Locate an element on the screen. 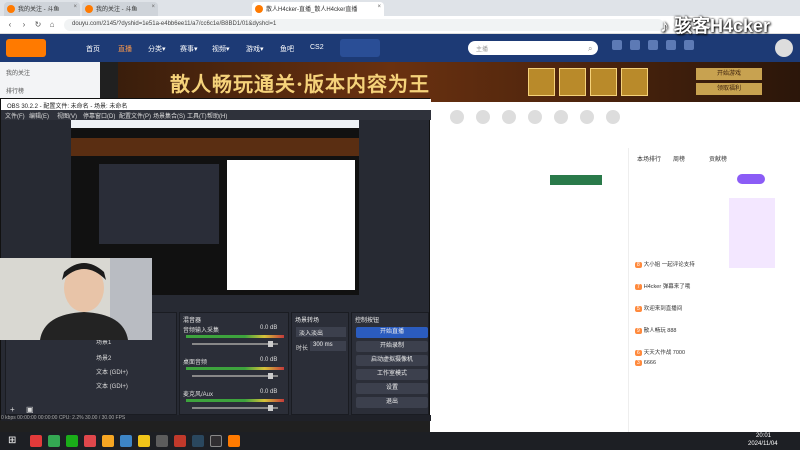 The height and width of the screenshot is (450, 800). douyu-header: 首页 直播 分类▾ 赛事▾ 视频▾ 游戏▾ 鱼吧 CS2 主播 ⌕ is located at coordinates (400, 48).